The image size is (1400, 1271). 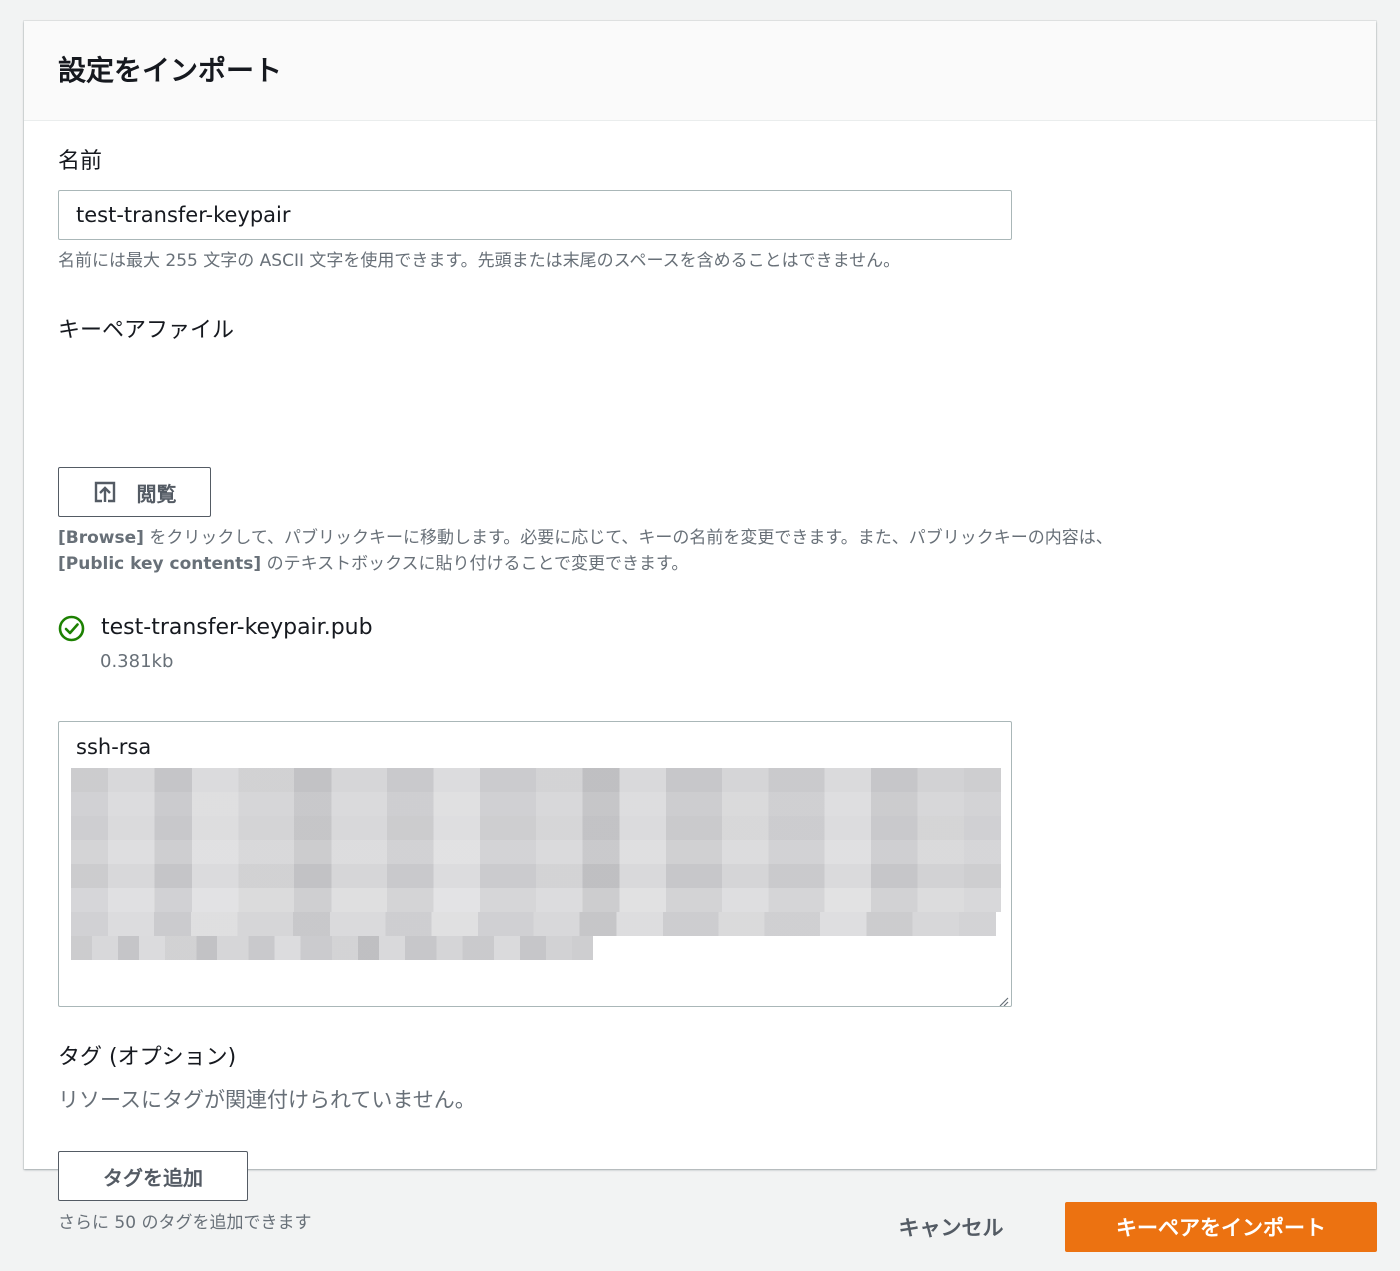 I want to click on key-file-label: キーペアファイル, so click(x=146, y=330).